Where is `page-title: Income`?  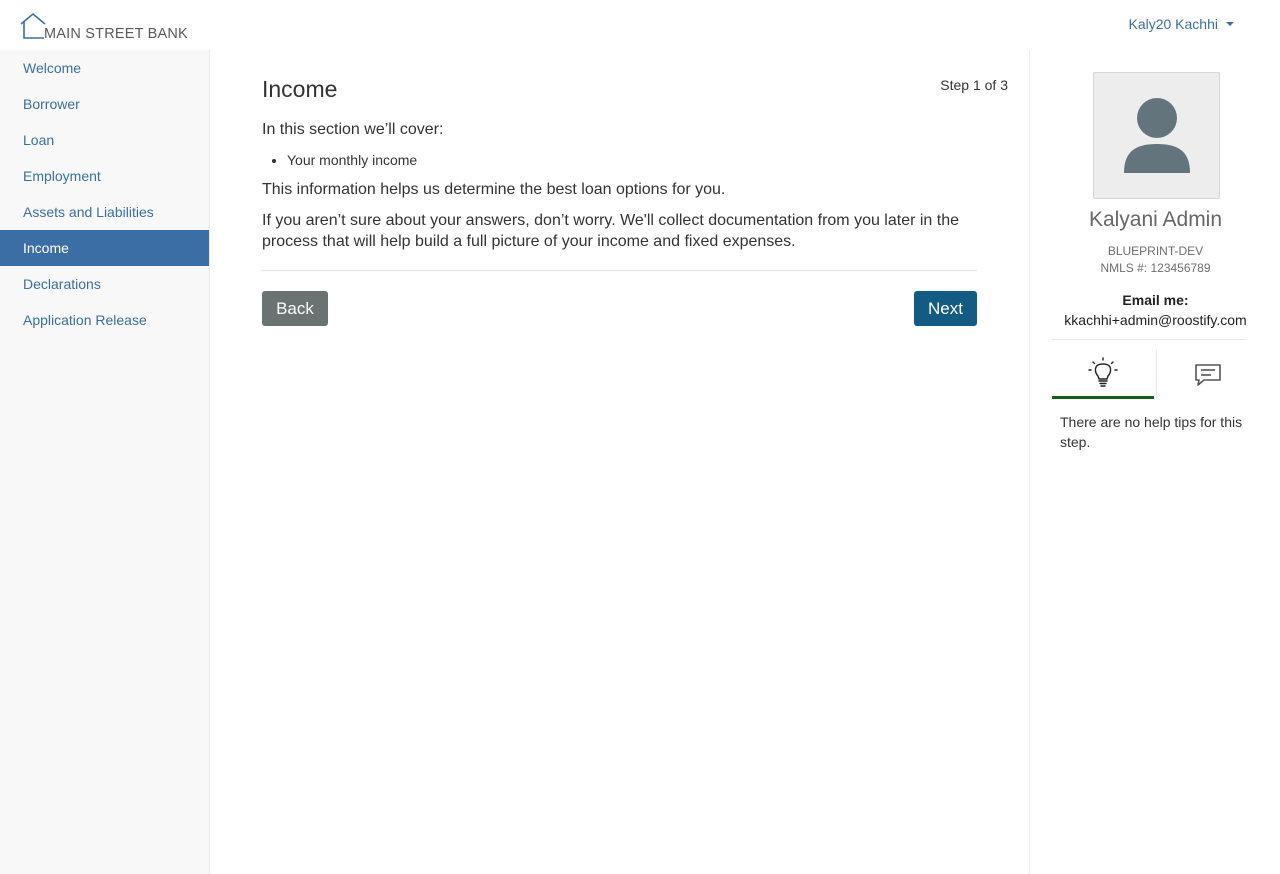 page-title: Income is located at coordinates (300, 89).